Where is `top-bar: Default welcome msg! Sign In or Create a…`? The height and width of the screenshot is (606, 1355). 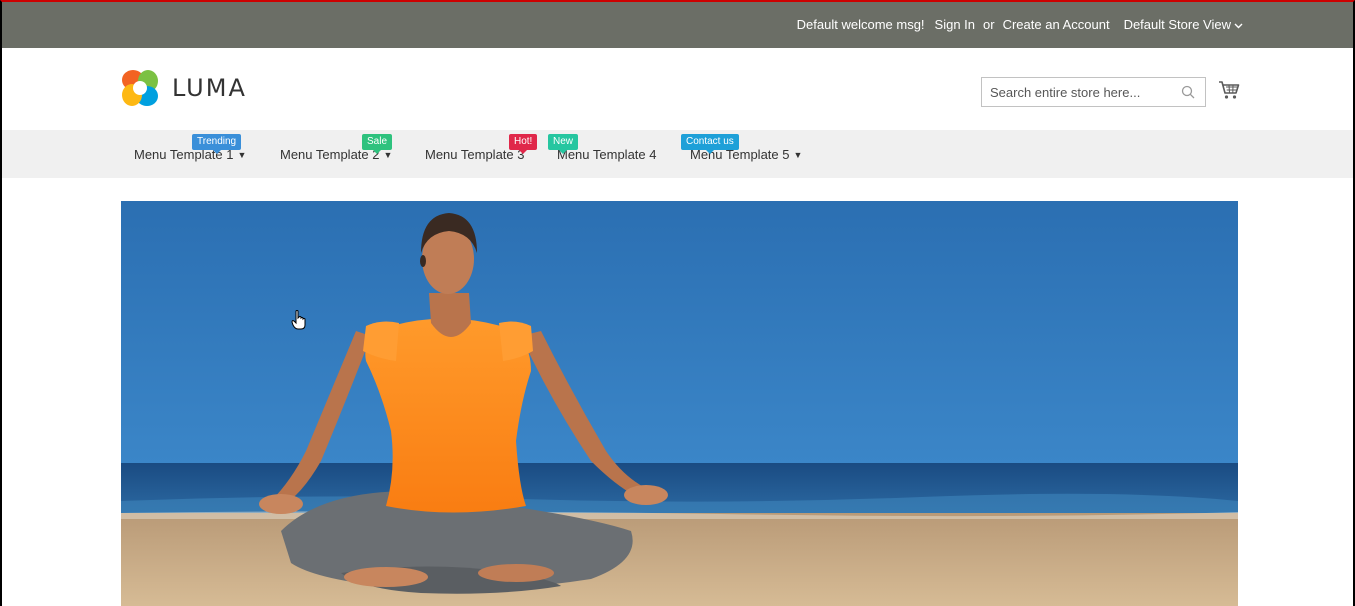
top-bar: Default welcome msg! Sign In or Create a… is located at coordinates (677, 24).